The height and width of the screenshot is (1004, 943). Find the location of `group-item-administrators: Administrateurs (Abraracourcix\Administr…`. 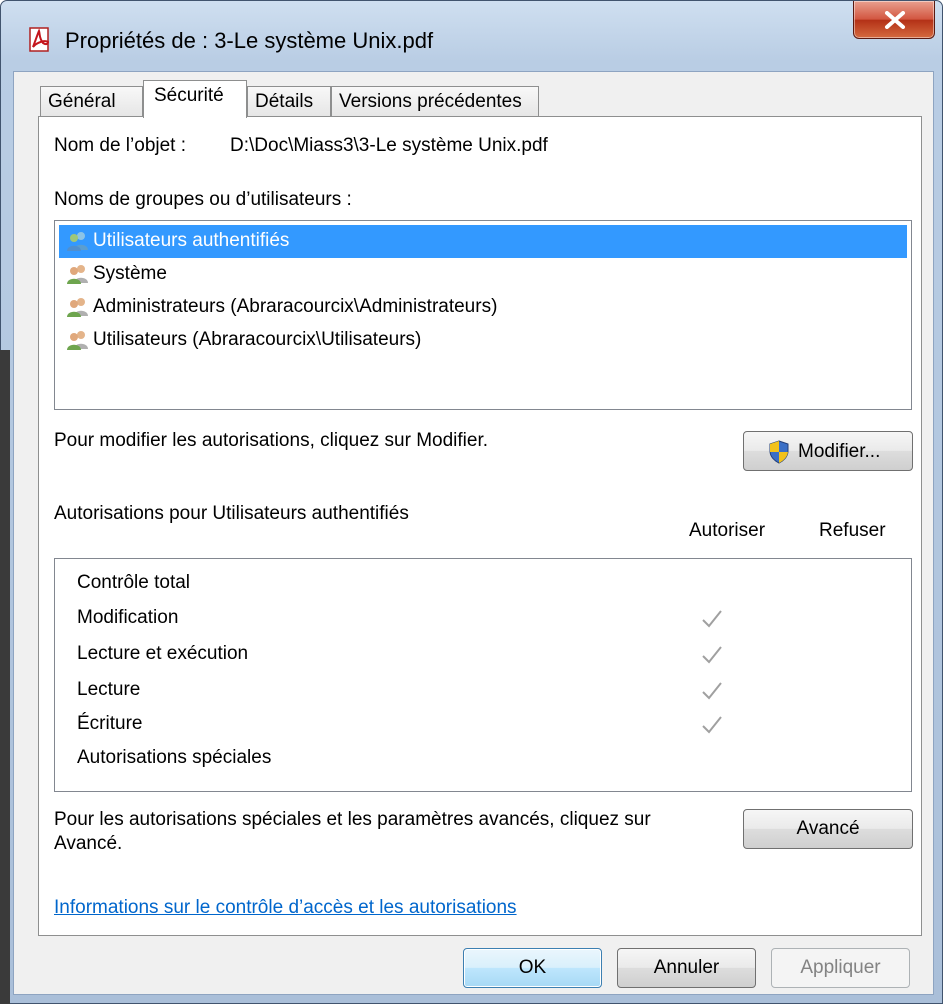

group-item-administrators: Administrateurs (Abraracourcix\Administr… is located at coordinates (483, 307).